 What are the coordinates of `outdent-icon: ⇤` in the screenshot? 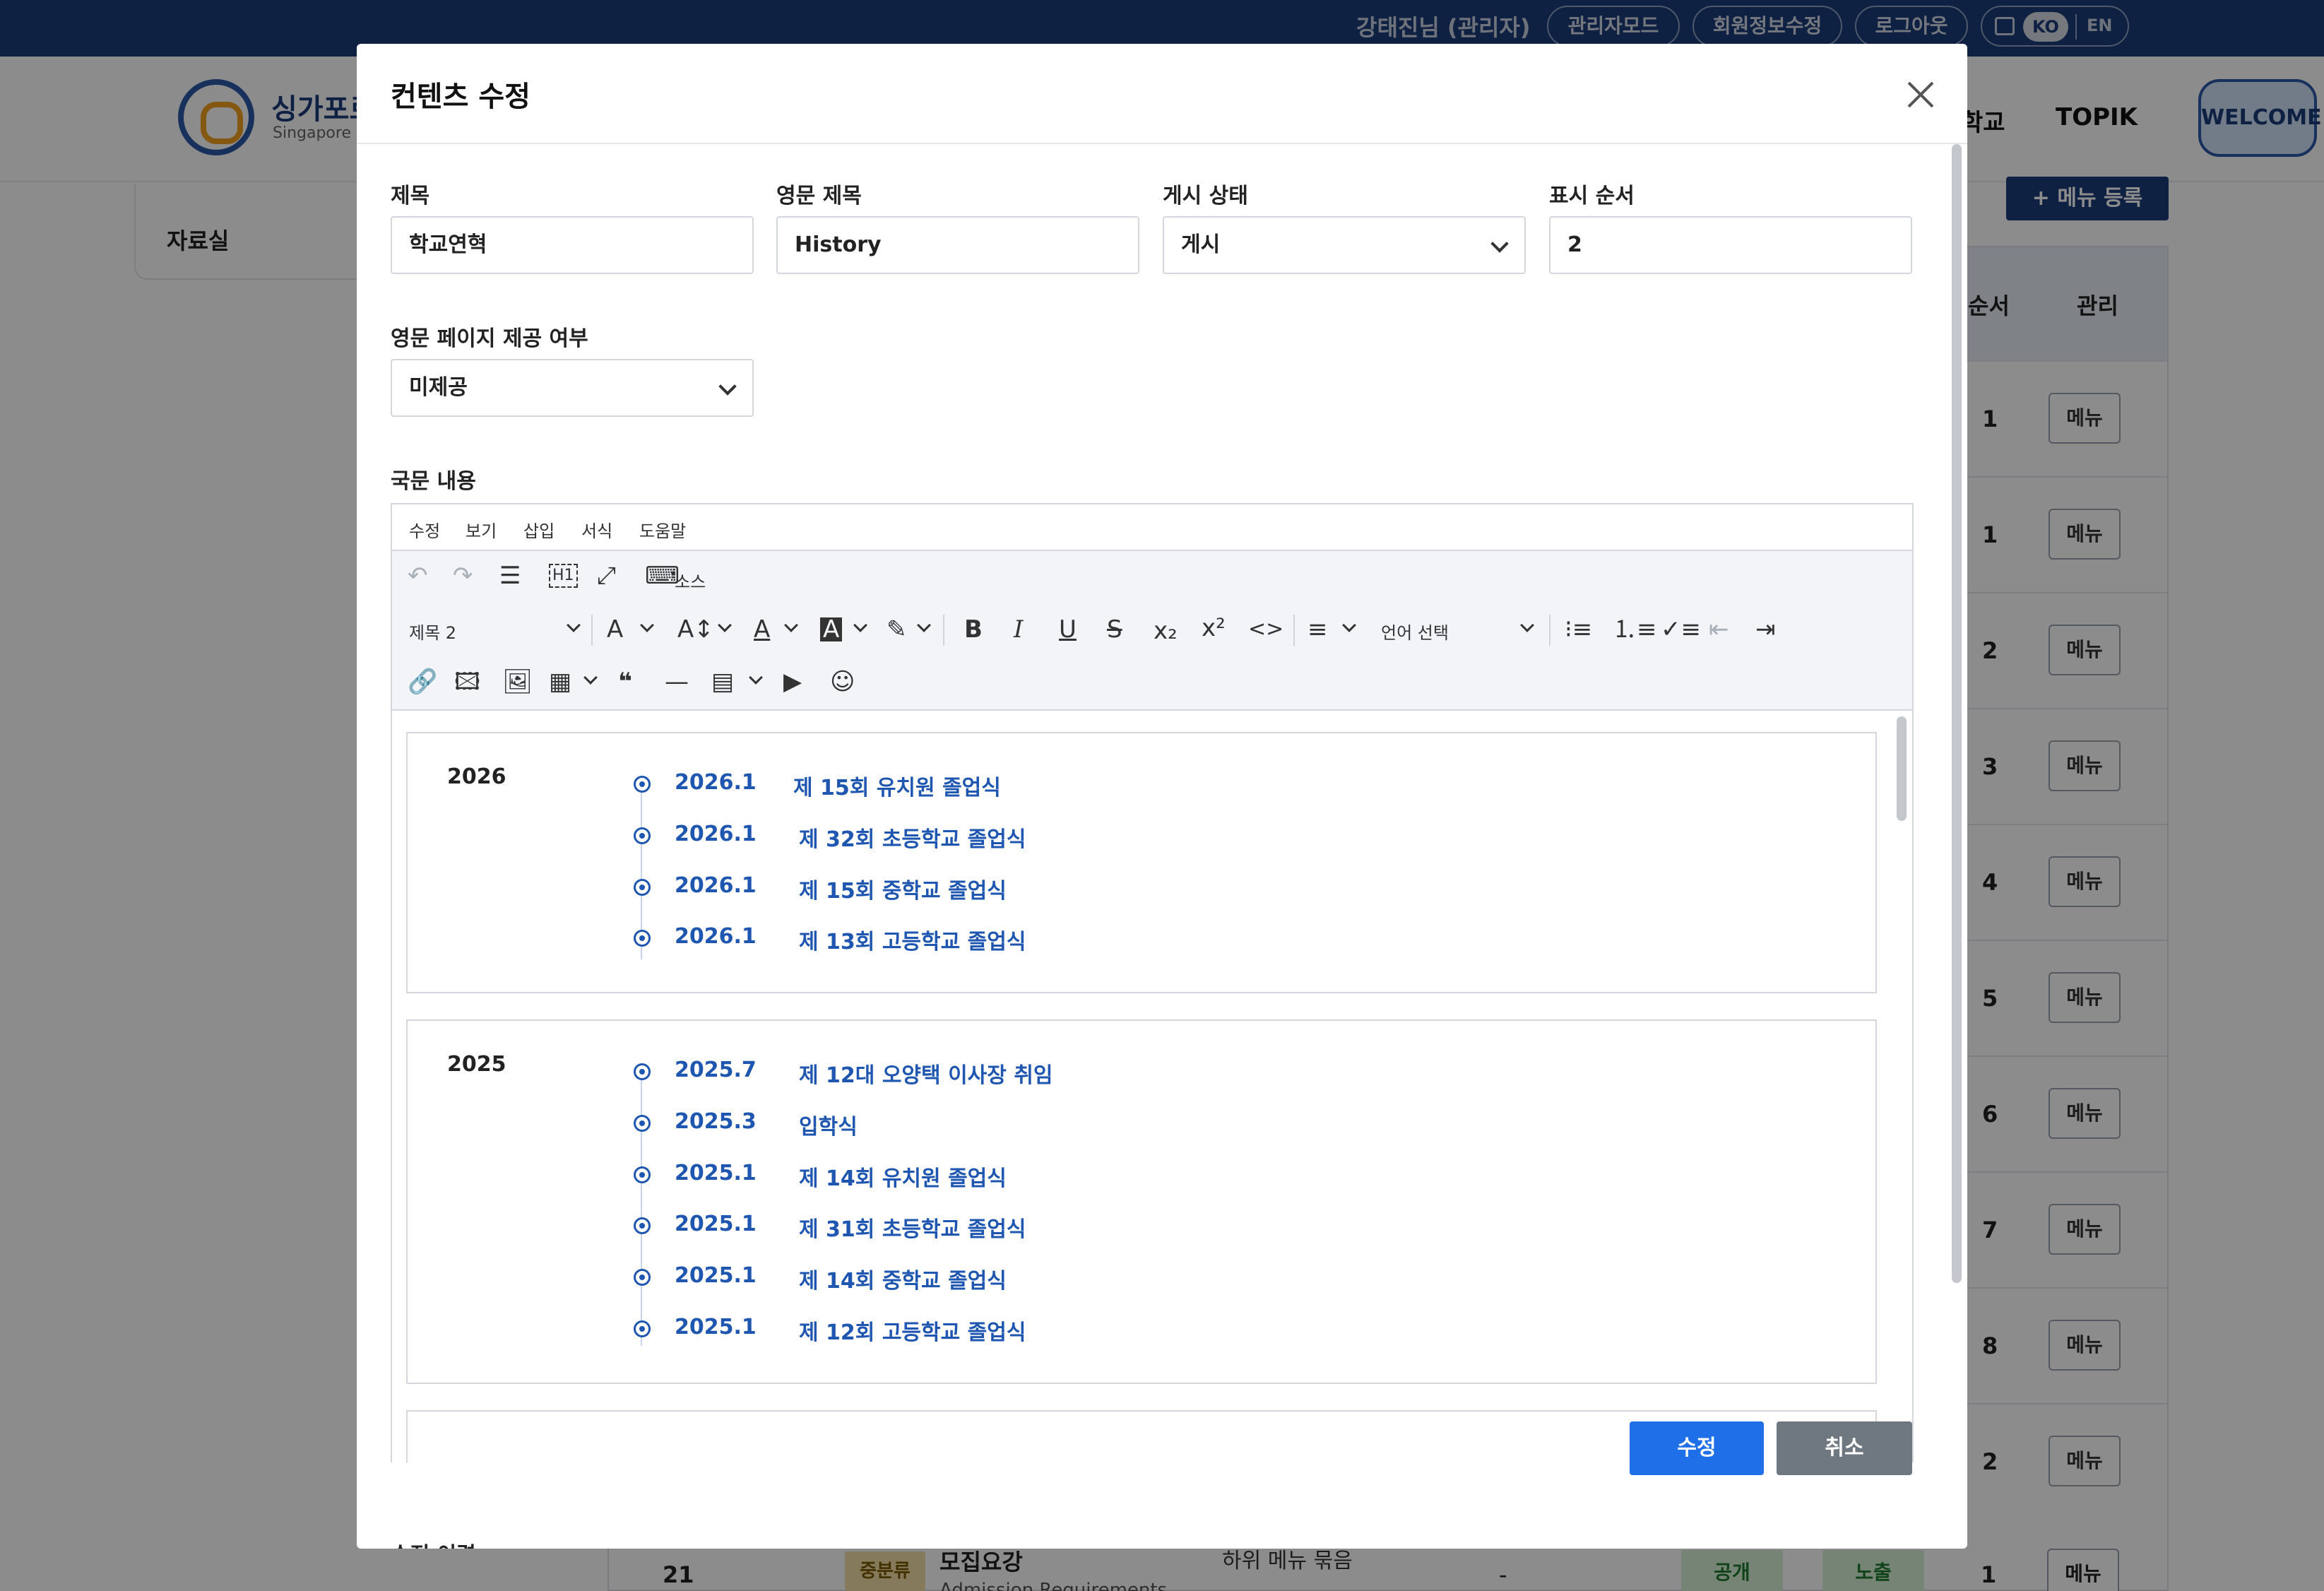 It's located at (1719, 629).